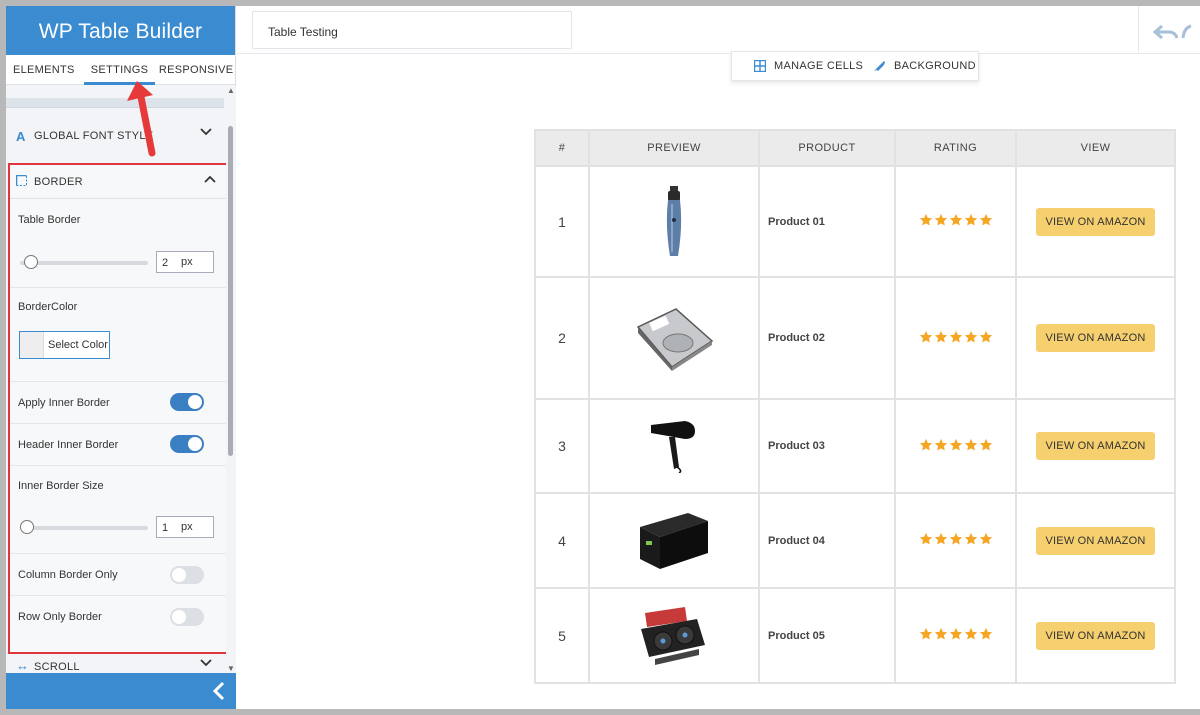 This screenshot has height=715, width=1200. What do you see at coordinates (819, 66) in the screenshot?
I see `manage-cells-label: MANAGE CELLS` at bounding box center [819, 66].